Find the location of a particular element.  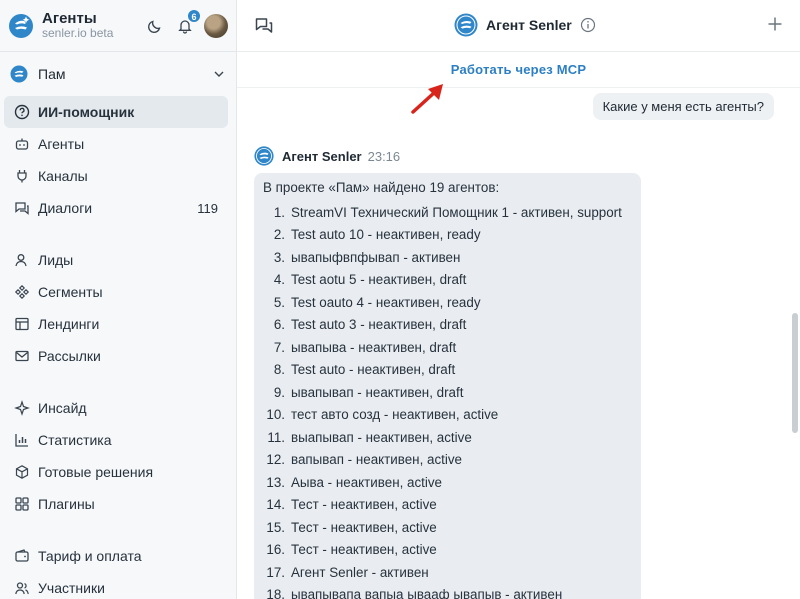

list-item: 7. ывапыва - неактивен, draft is located at coordinates (447, 347).